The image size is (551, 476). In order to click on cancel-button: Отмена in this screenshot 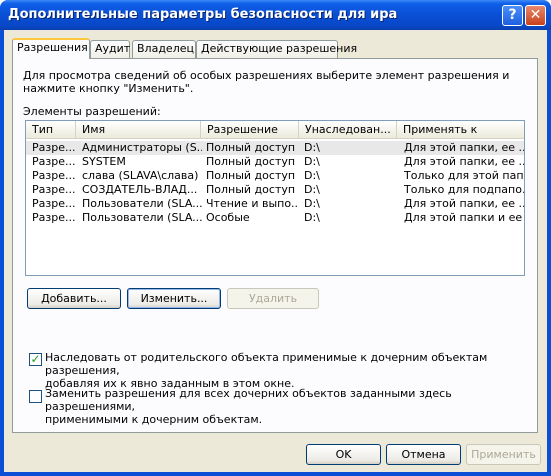, I will do `click(423, 454)`.